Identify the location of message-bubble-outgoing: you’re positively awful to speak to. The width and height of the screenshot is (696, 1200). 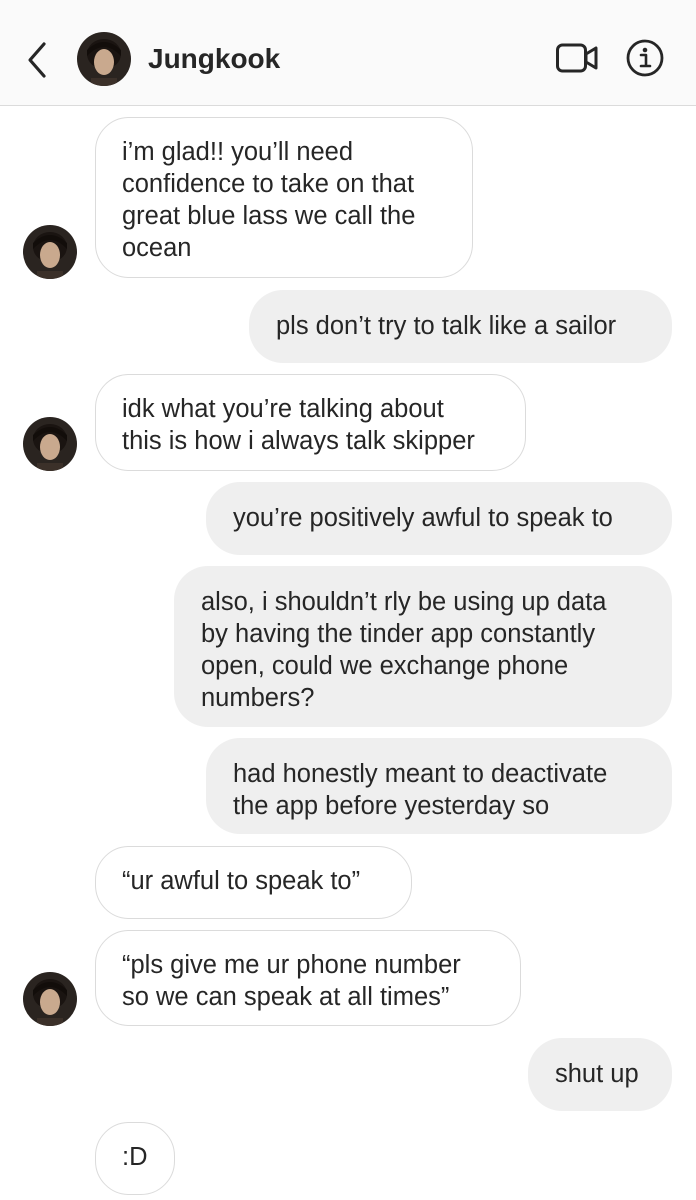
(439, 518).